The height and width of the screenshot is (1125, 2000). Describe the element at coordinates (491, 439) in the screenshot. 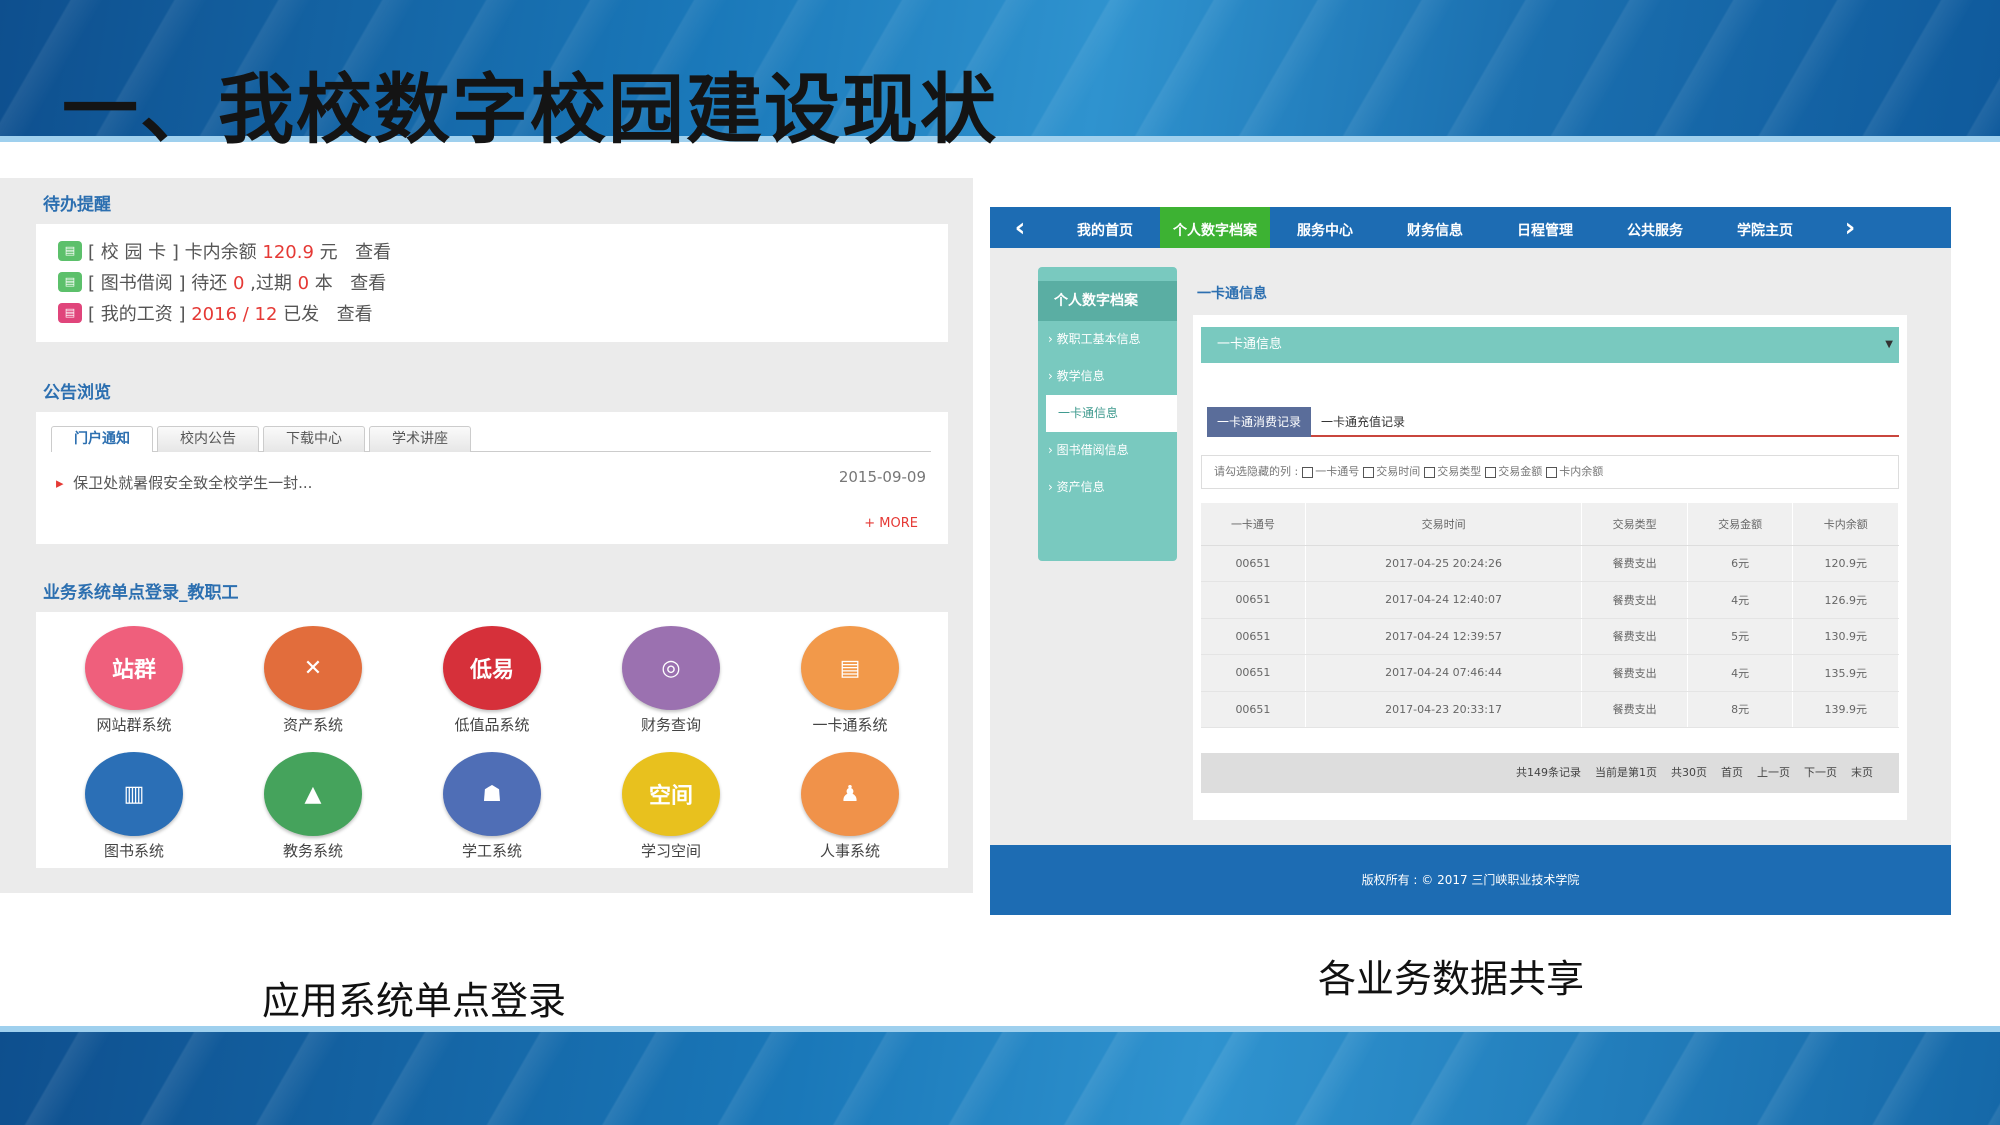

I see `notice-tabs: 门户通知 校内公告 下载中心 学术讲座` at that location.